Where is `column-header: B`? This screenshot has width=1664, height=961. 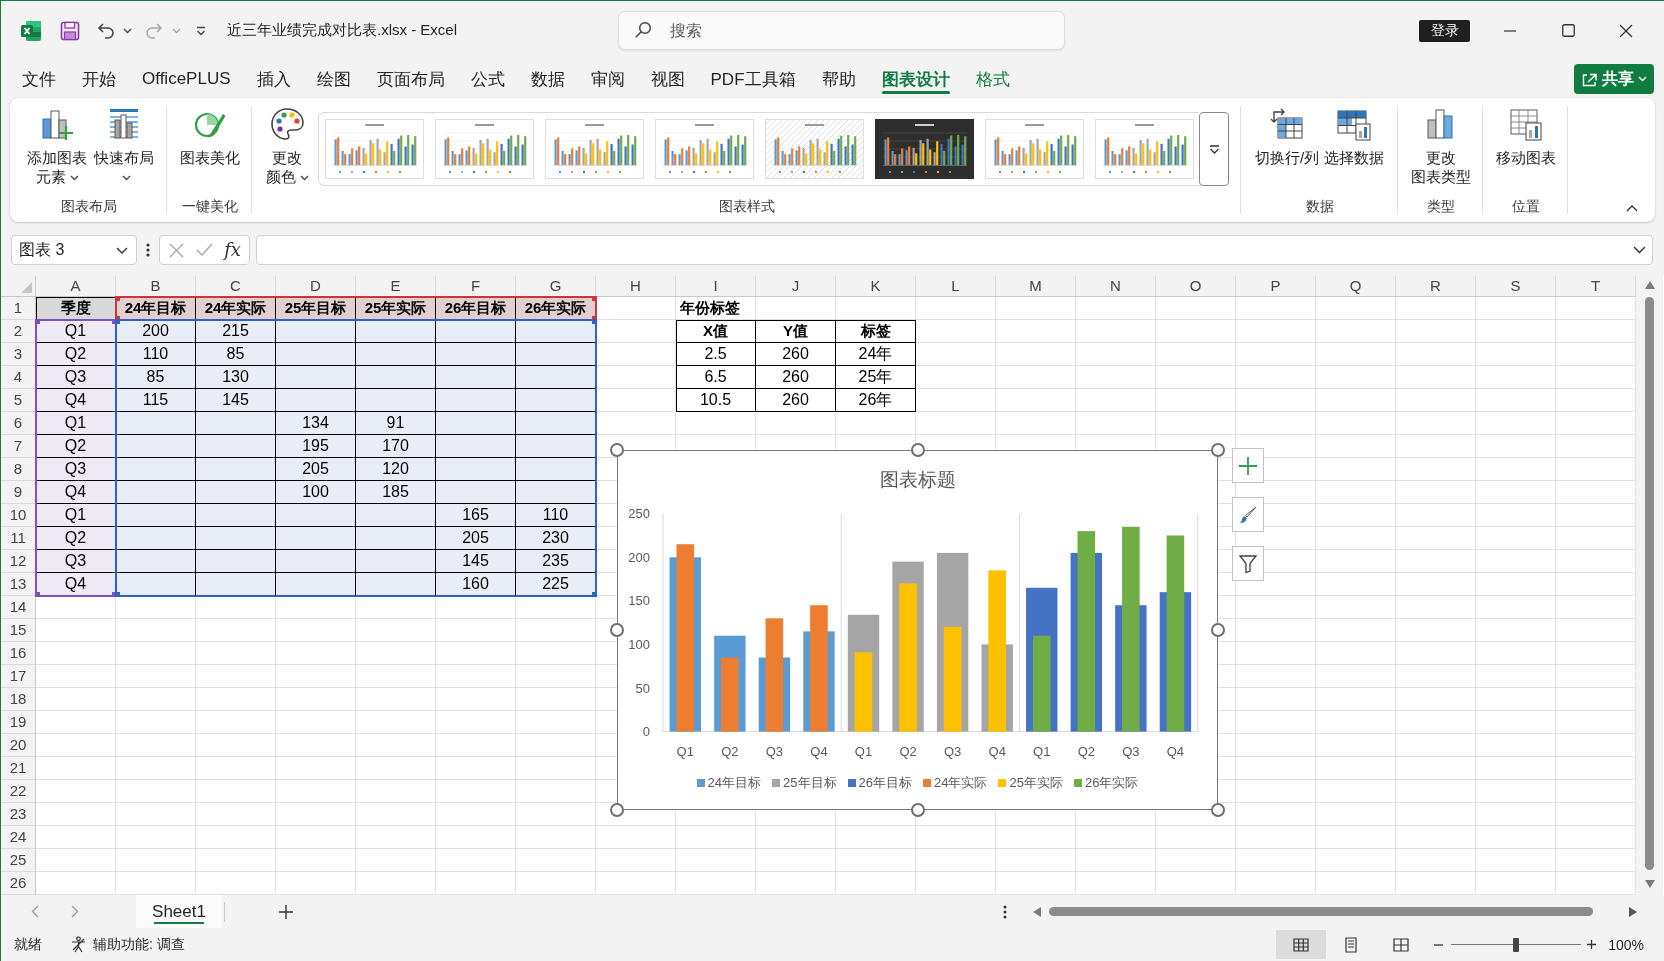
column-header: B is located at coordinates (156, 286).